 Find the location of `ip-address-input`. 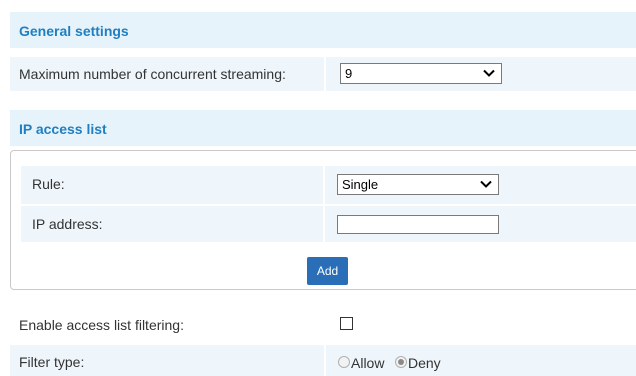

ip-address-input is located at coordinates (418, 224).